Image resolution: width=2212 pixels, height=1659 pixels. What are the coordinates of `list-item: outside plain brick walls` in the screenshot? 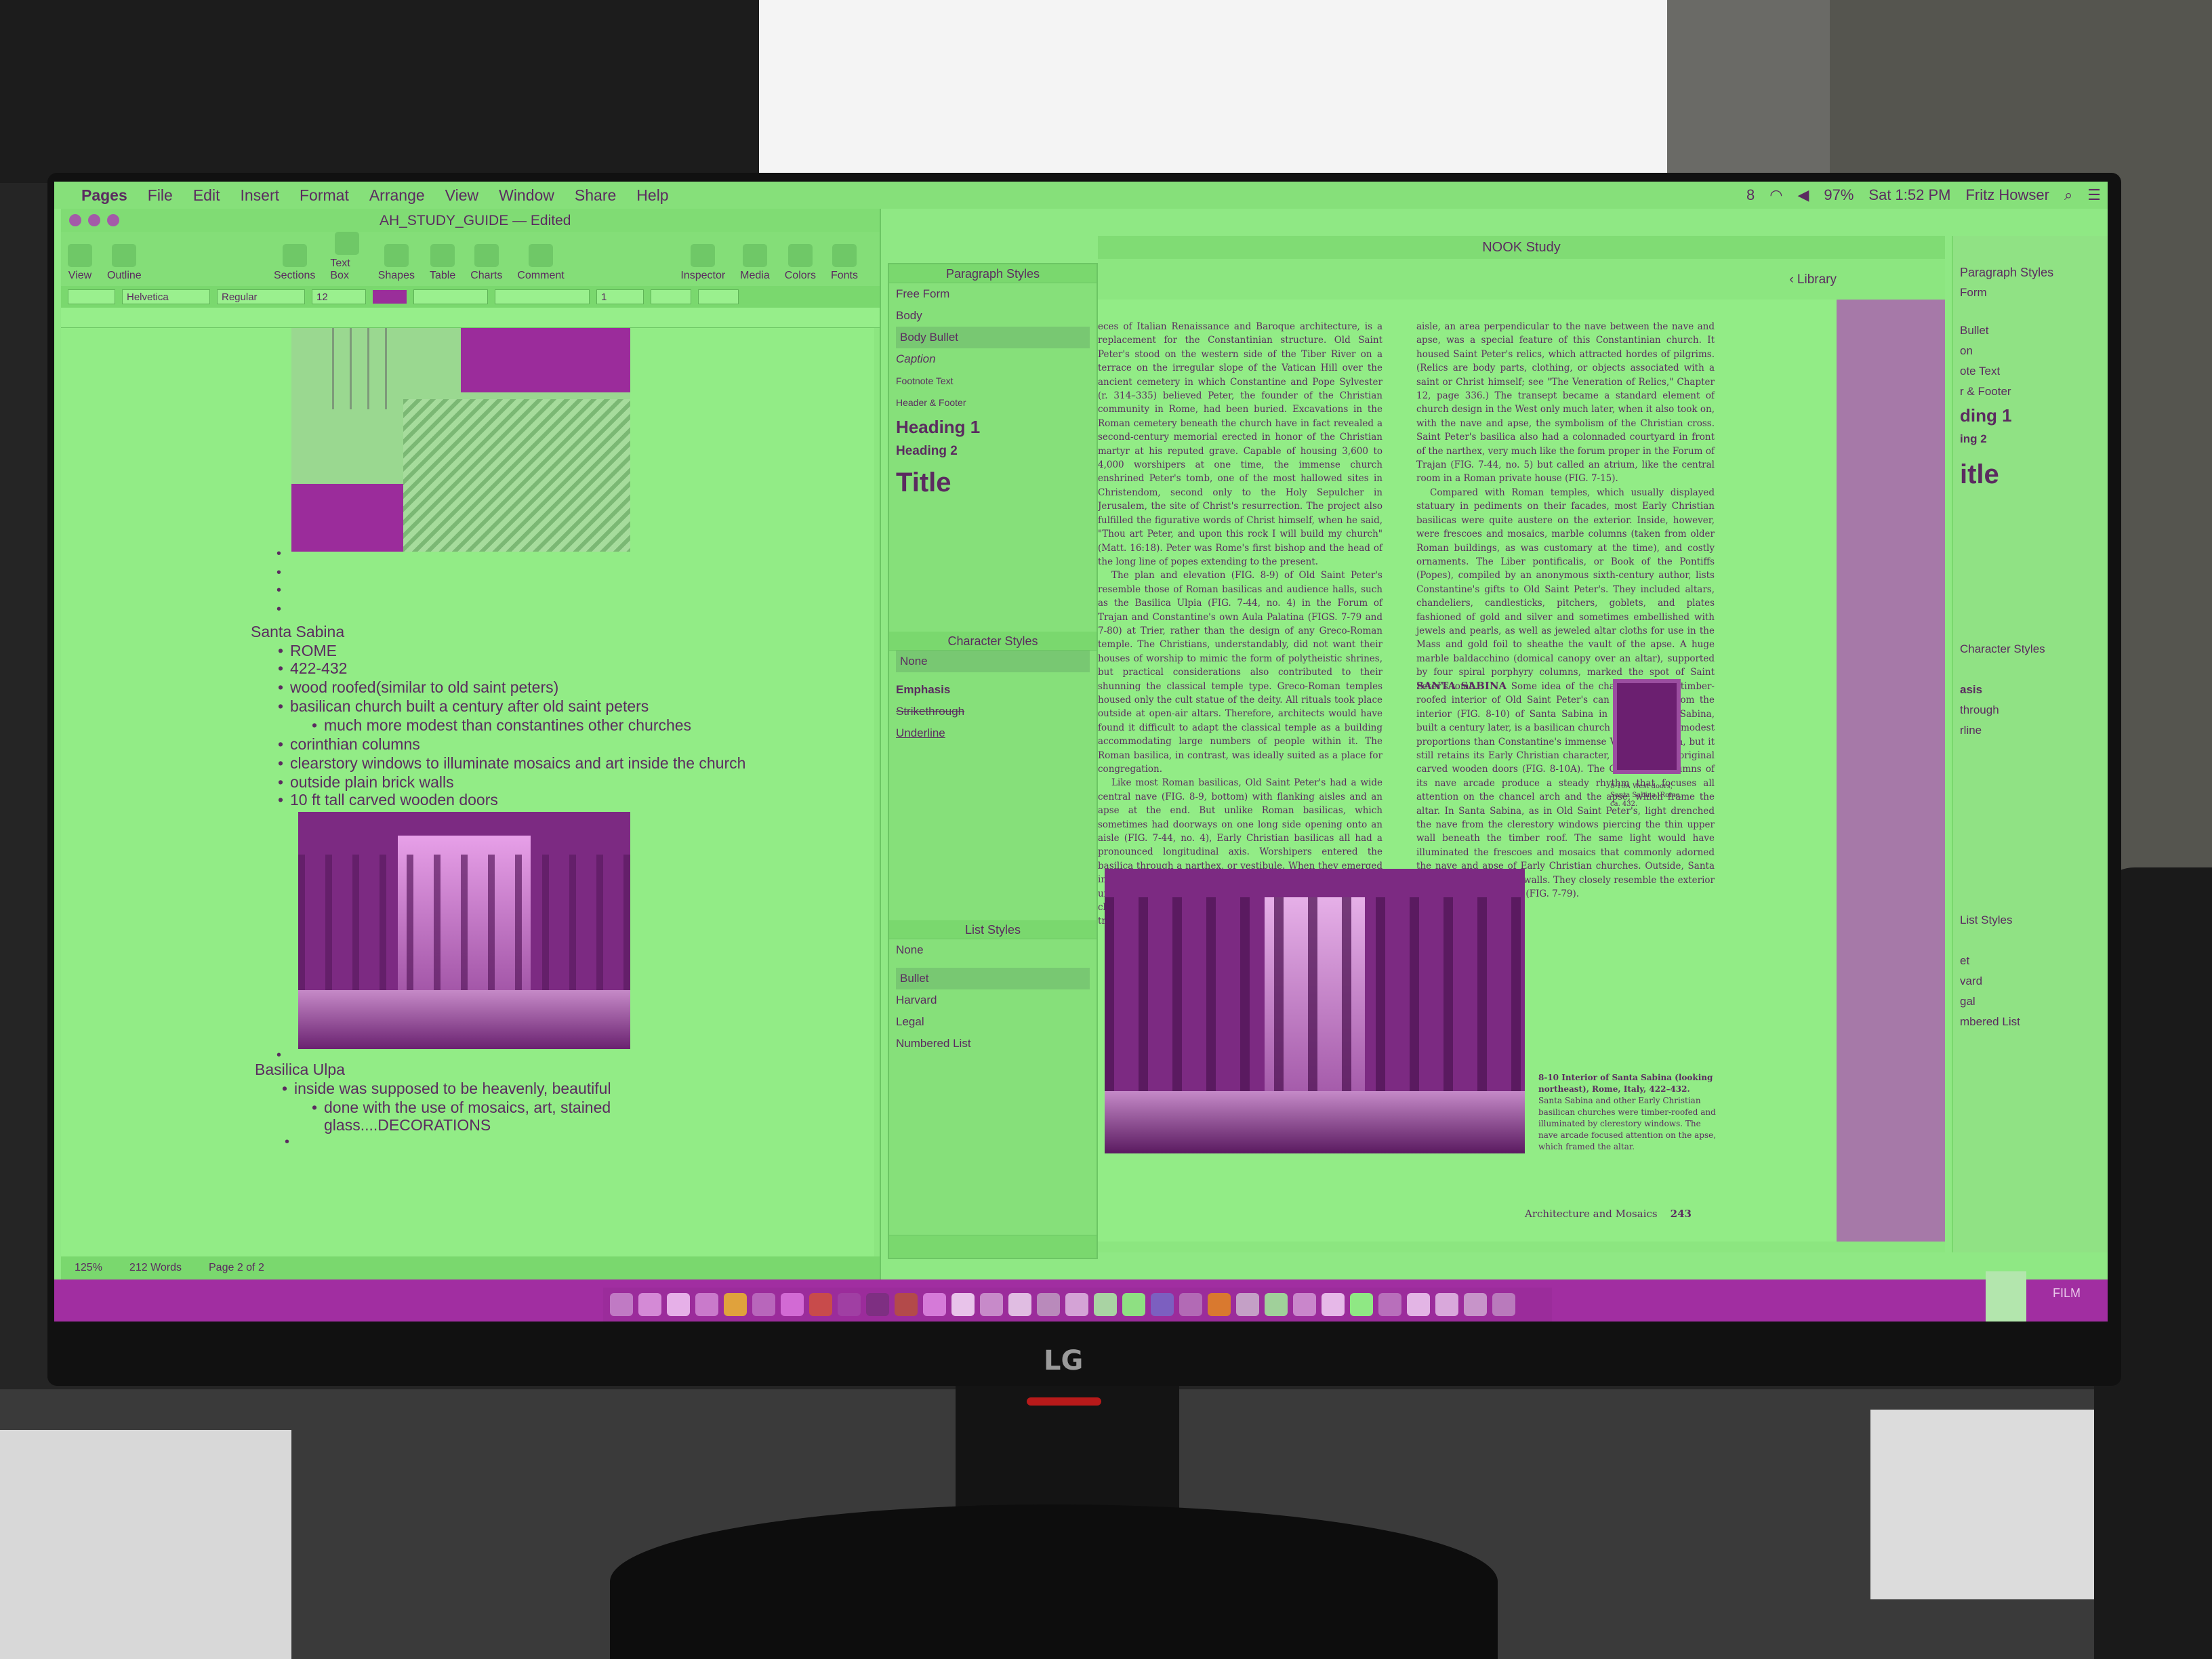 It's located at (366, 782).